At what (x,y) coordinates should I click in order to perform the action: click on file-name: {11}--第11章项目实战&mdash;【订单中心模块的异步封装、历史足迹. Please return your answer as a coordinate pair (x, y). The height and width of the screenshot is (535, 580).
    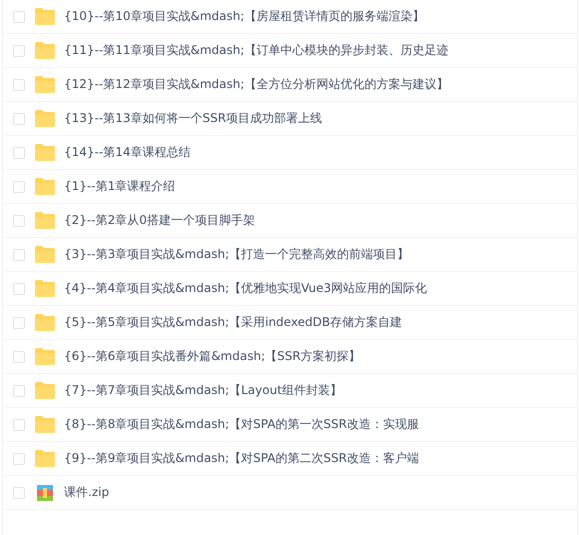
    Looking at the image, I should click on (256, 50).